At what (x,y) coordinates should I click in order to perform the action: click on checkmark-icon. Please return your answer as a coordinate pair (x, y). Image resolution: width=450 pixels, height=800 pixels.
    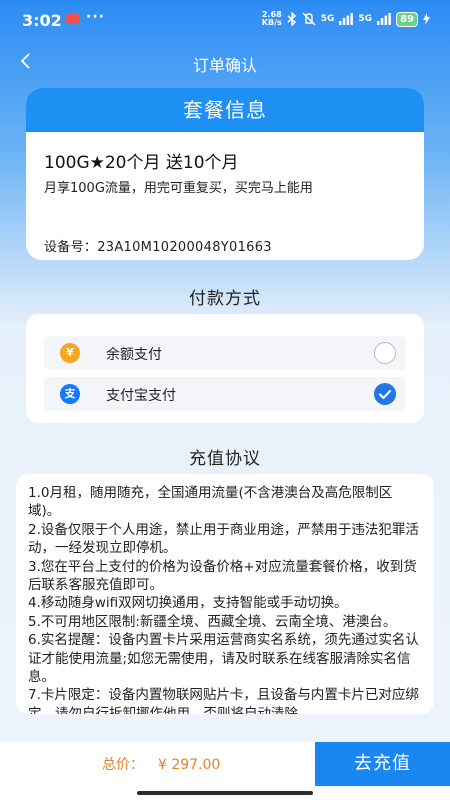
    Looking at the image, I should click on (385, 394).